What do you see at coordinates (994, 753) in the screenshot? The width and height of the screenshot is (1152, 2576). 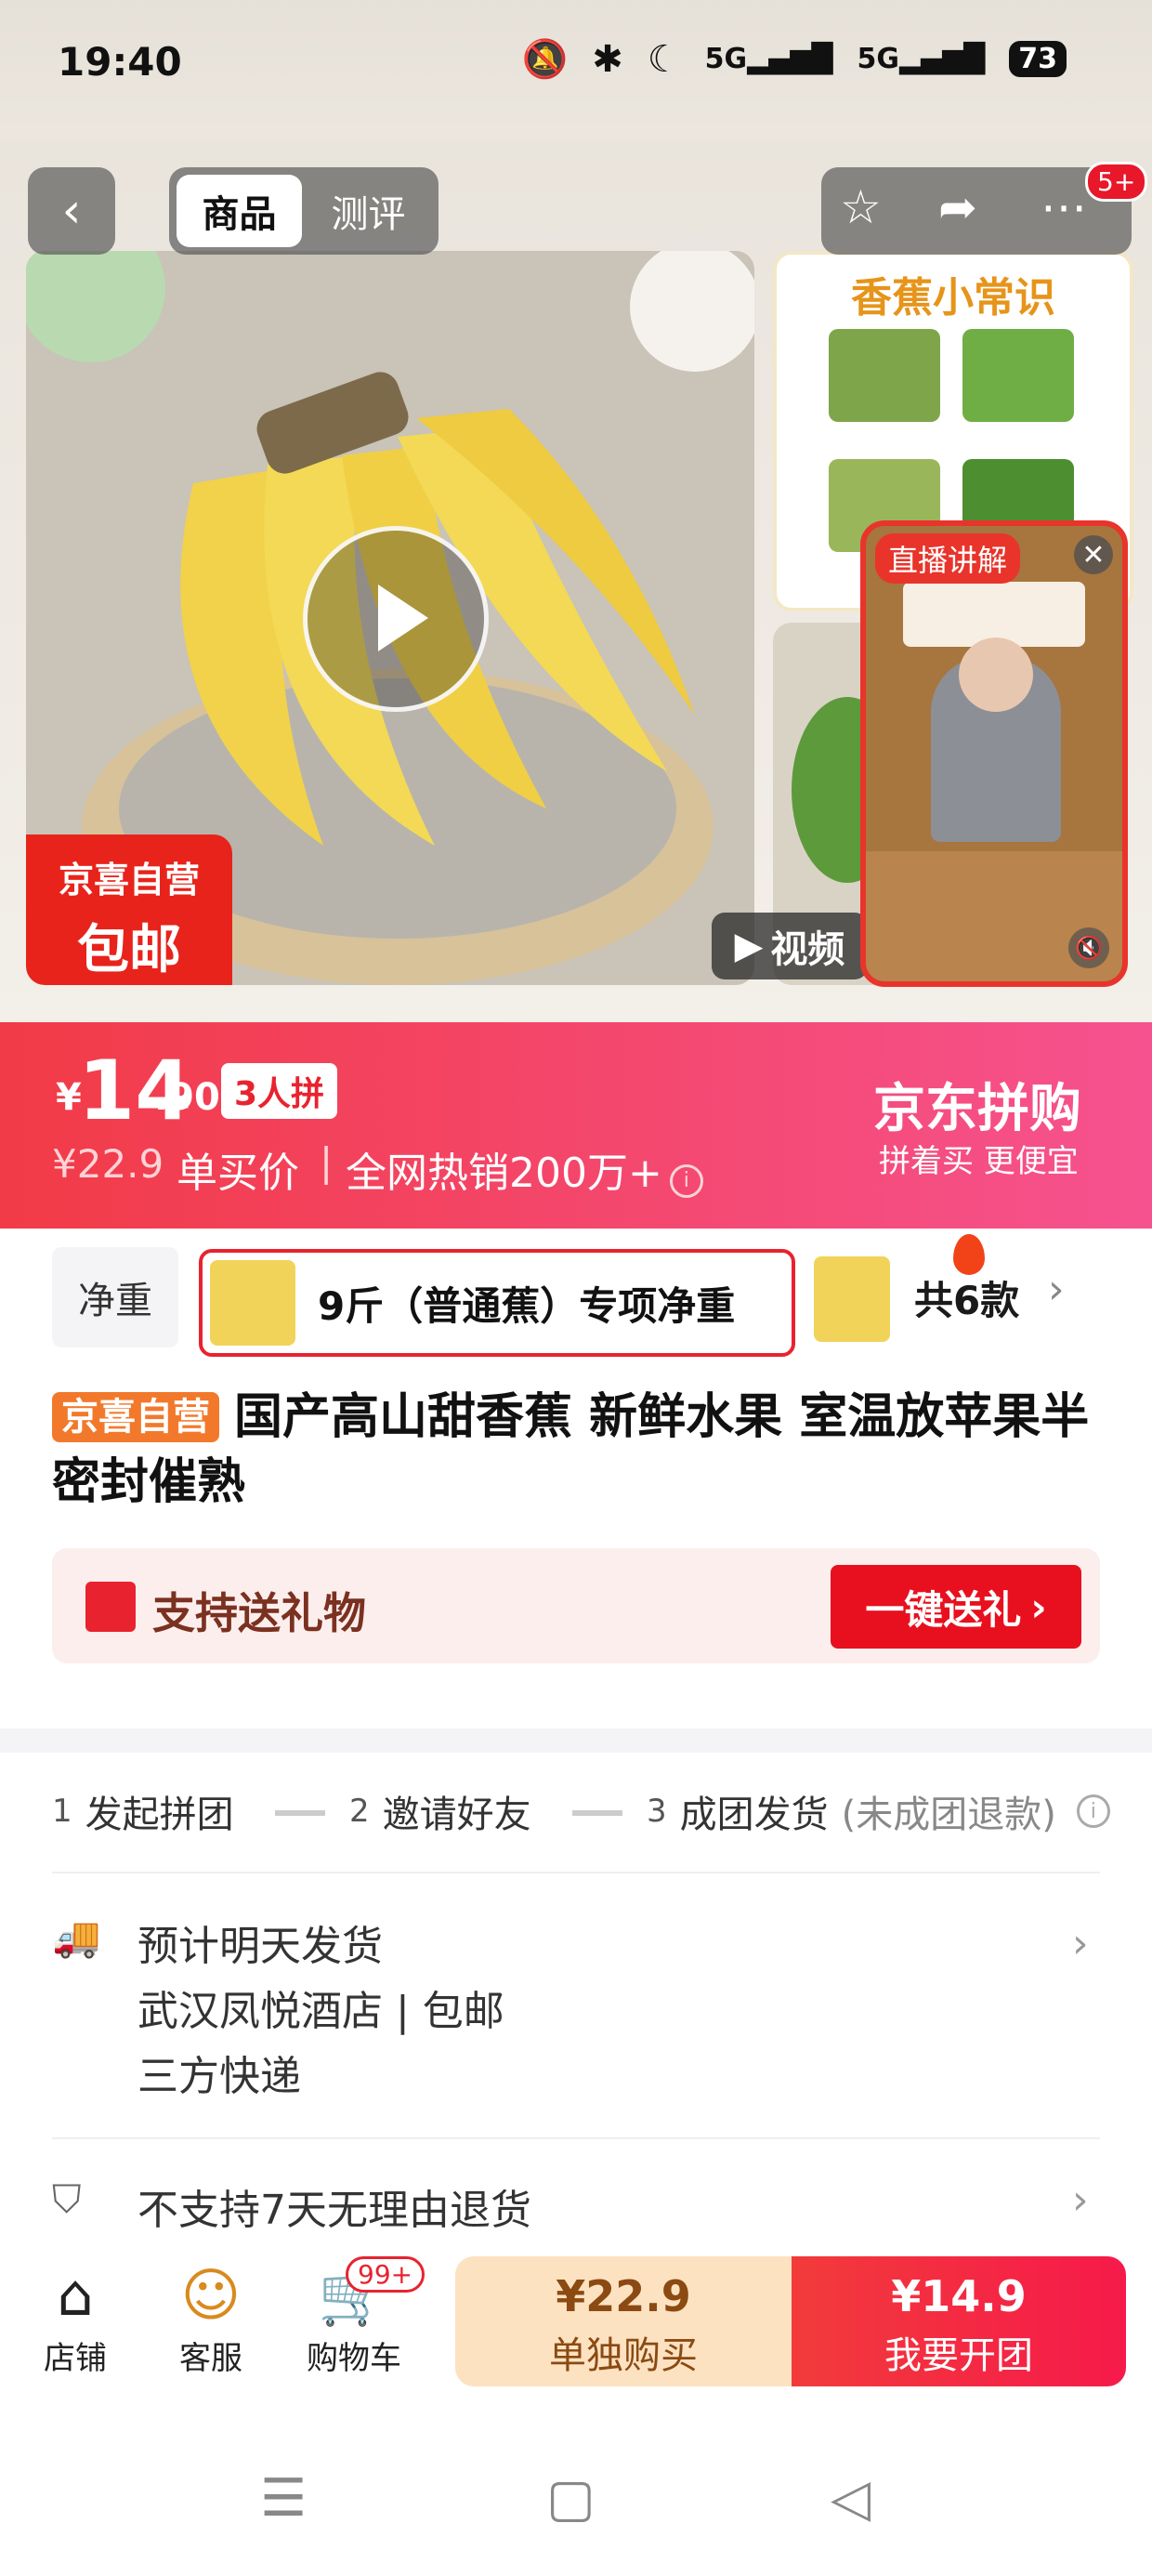 I see `live-stream-window: 直播讲解 ✕ 🔇` at bounding box center [994, 753].